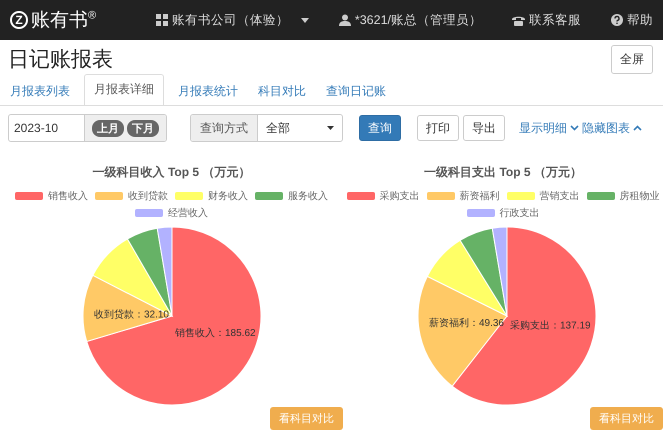  Describe the element at coordinates (308, 196) in the screenshot. I see `legend-label: 服务收入` at that location.